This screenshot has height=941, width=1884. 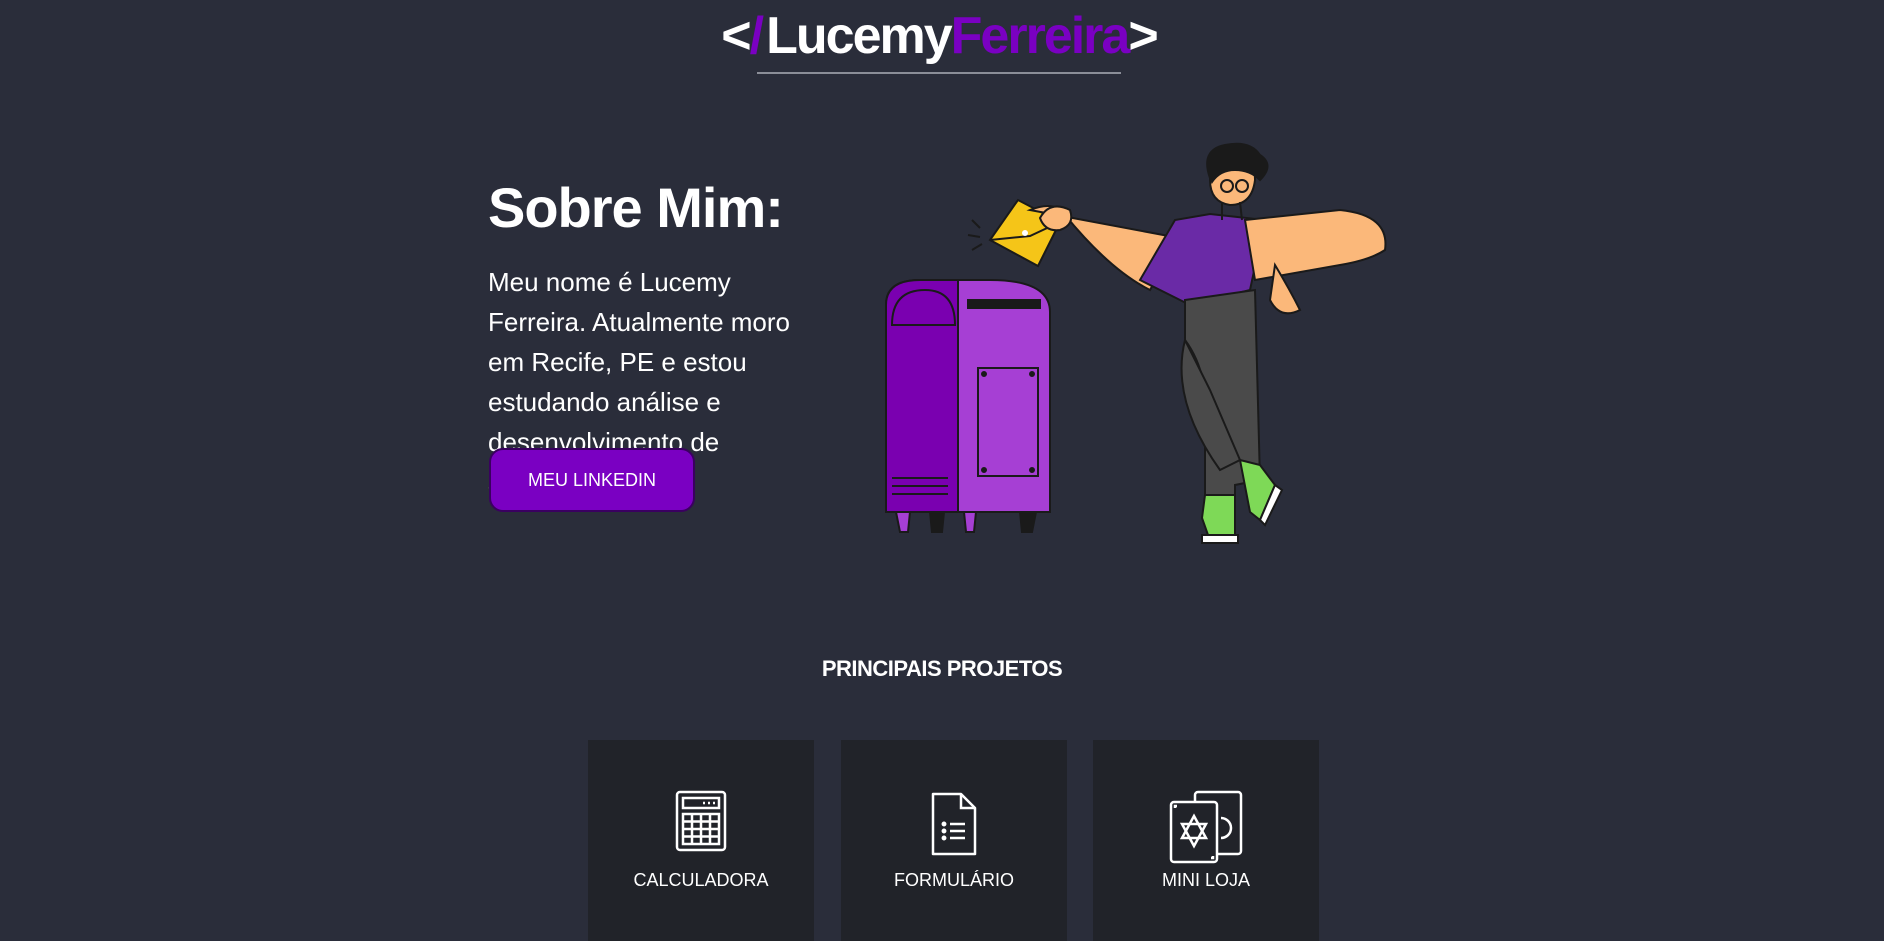 What do you see at coordinates (1040, 36) in the screenshot?
I see `logo-last-name: Ferreira` at bounding box center [1040, 36].